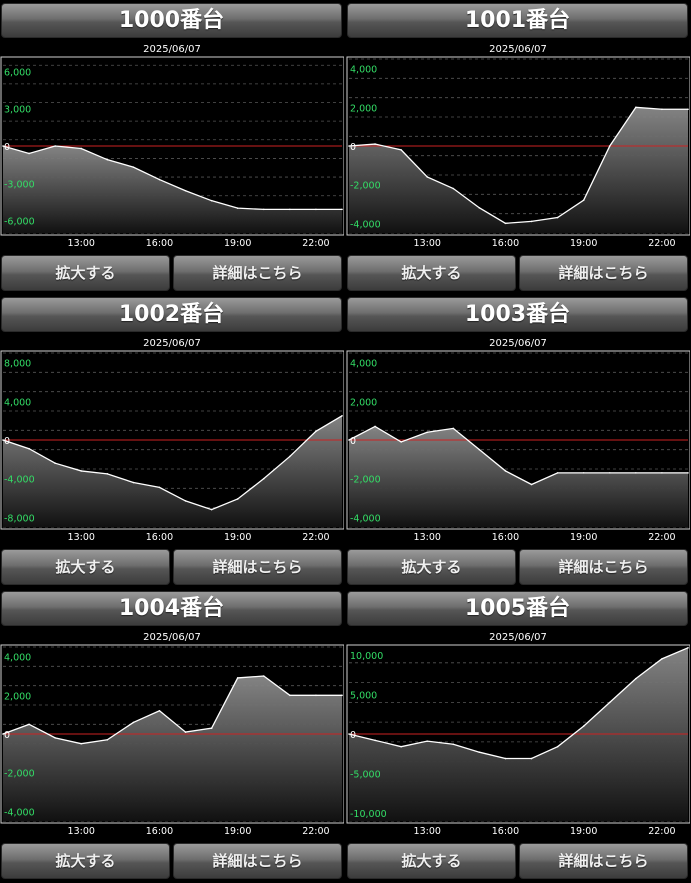  What do you see at coordinates (171, 314) in the screenshot?
I see `machine-title: 1002番台` at bounding box center [171, 314].